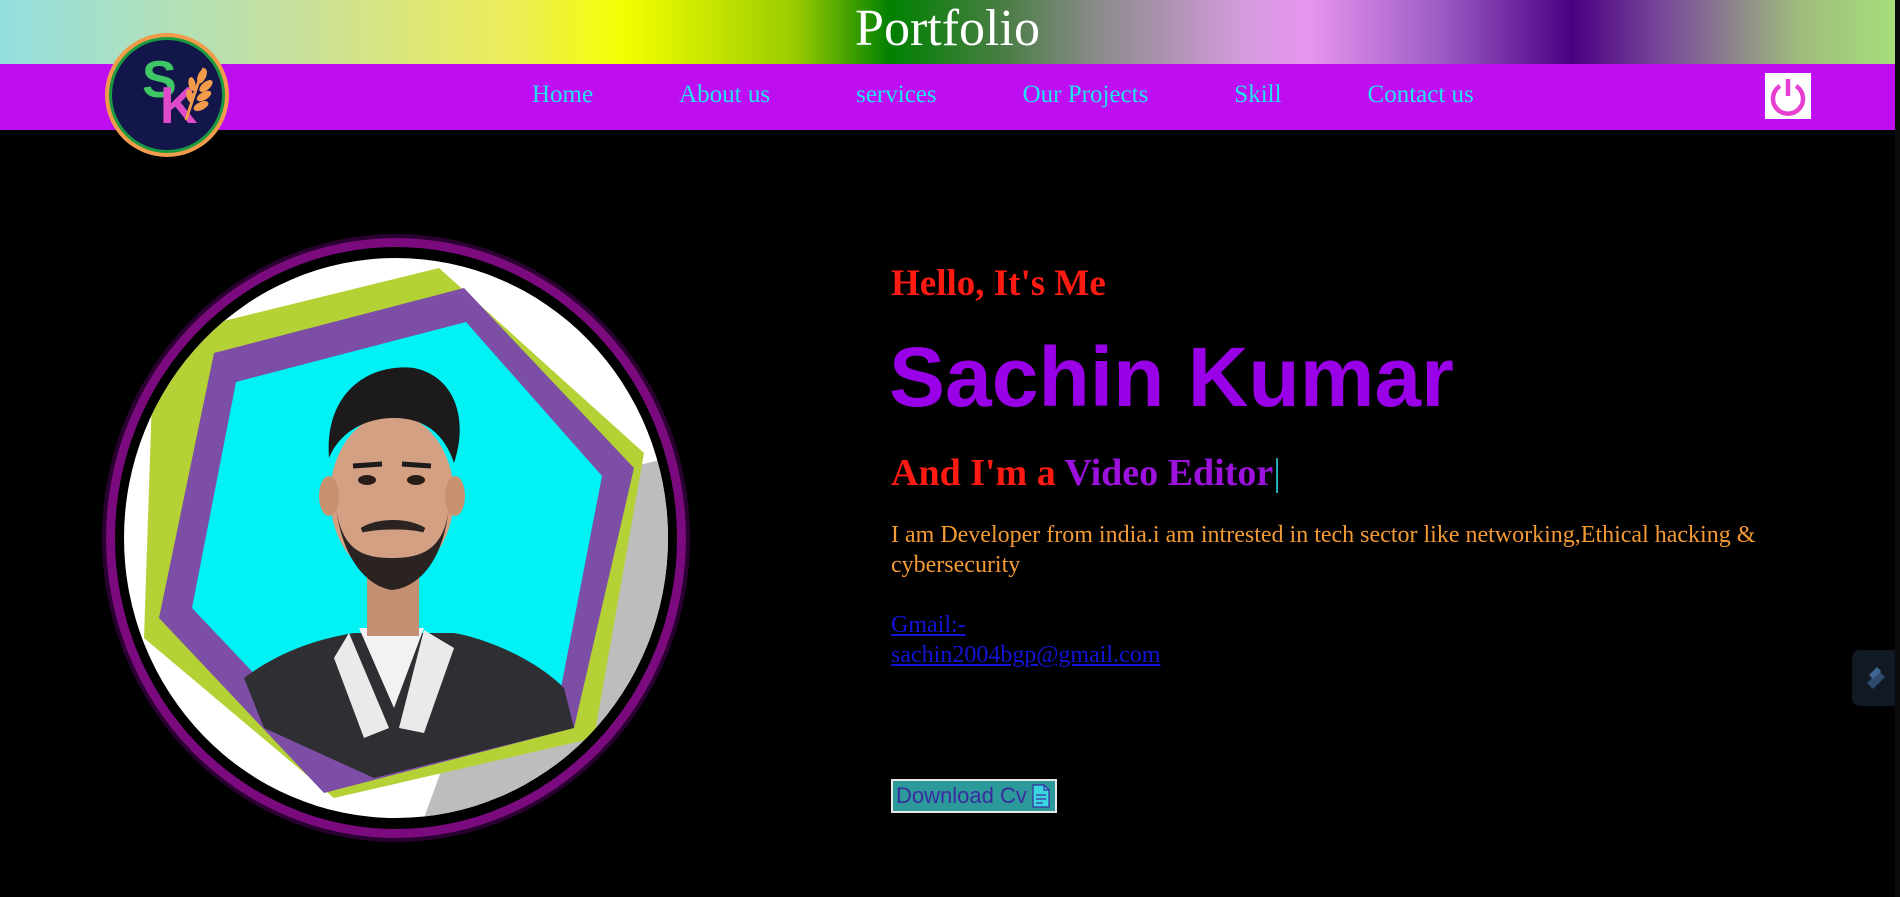 The height and width of the screenshot is (897, 1900). I want to click on logo-ring: S K, so click(167, 95).